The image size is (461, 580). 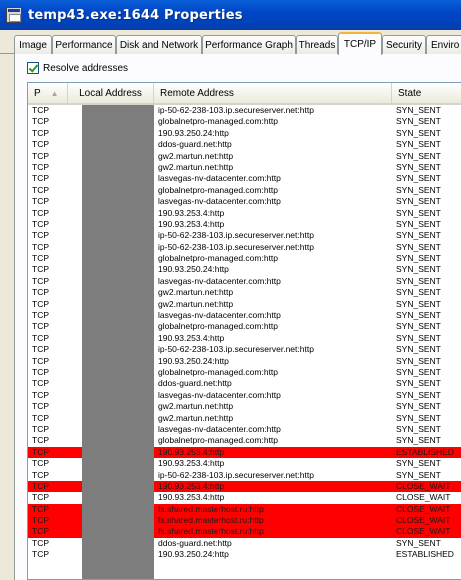 I want to click on tab-security: Security, so click(x=404, y=44).